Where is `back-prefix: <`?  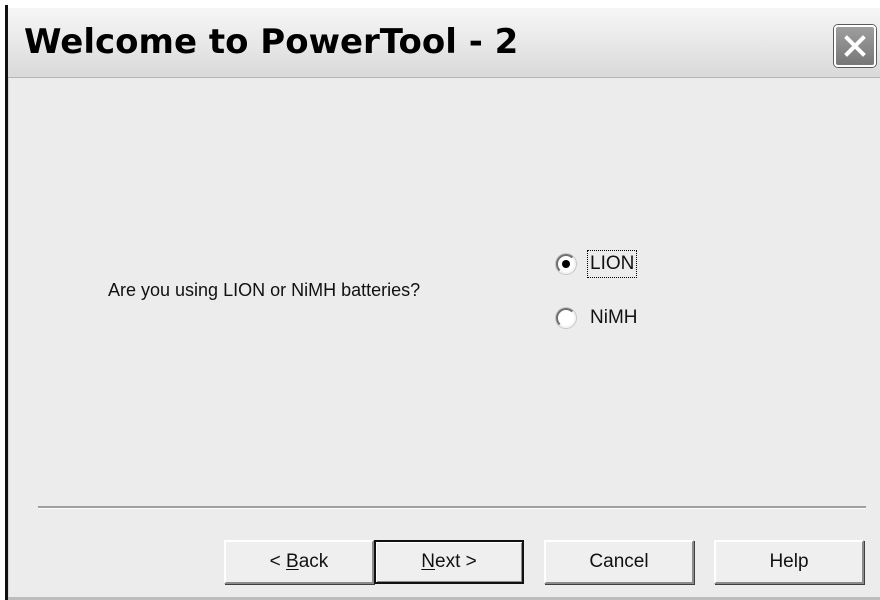
back-prefix: < is located at coordinates (278, 561).